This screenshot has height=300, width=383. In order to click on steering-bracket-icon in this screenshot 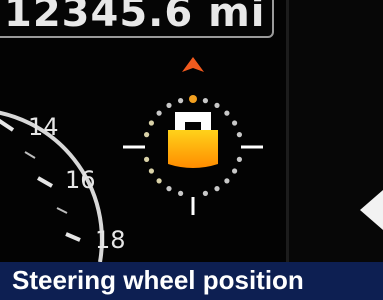, I will do `click(193, 121)`.